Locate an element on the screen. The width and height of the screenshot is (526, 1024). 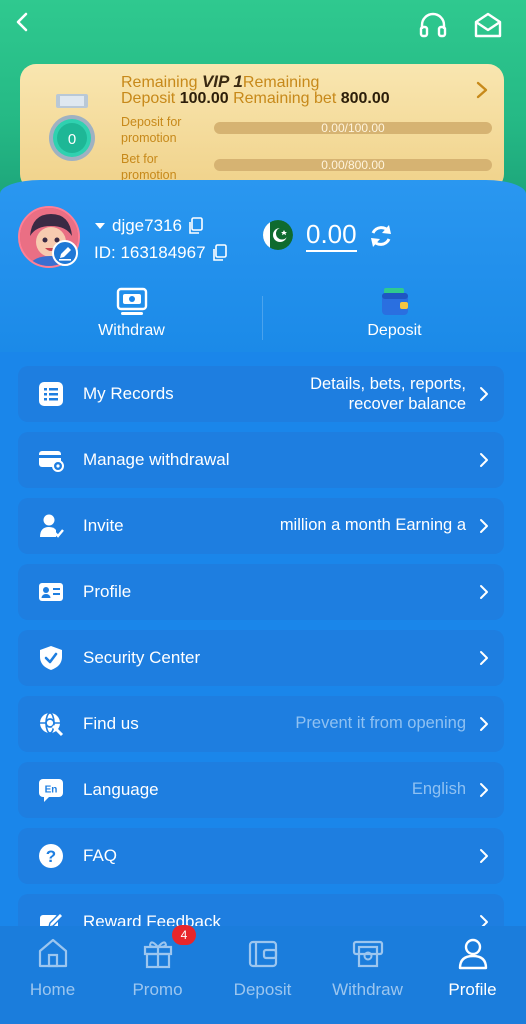
nav-deposit: Deposit is located at coordinates (262, 975).